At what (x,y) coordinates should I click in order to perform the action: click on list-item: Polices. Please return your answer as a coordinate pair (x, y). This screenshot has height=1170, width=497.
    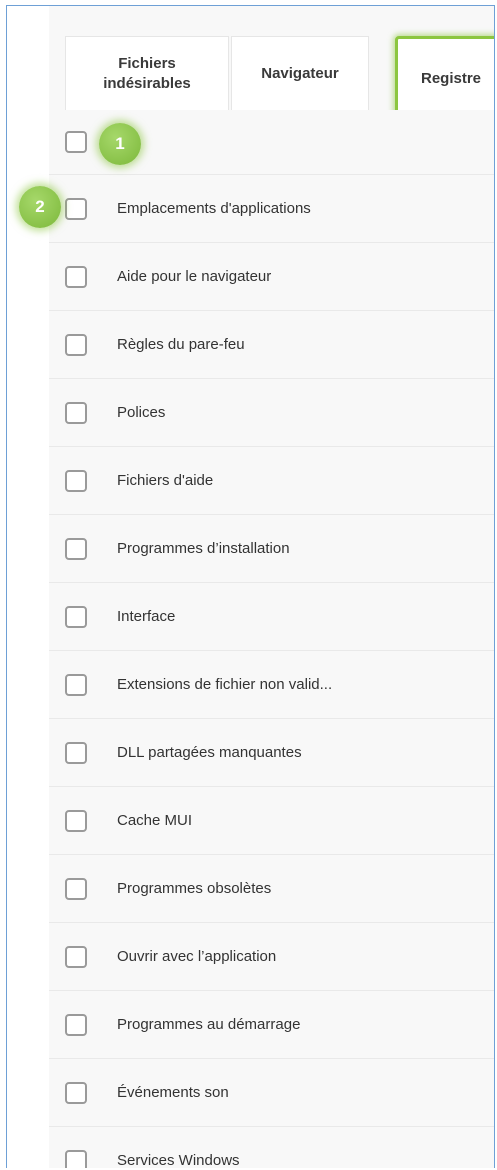
    Looking at the image, I should click on (271, 413).